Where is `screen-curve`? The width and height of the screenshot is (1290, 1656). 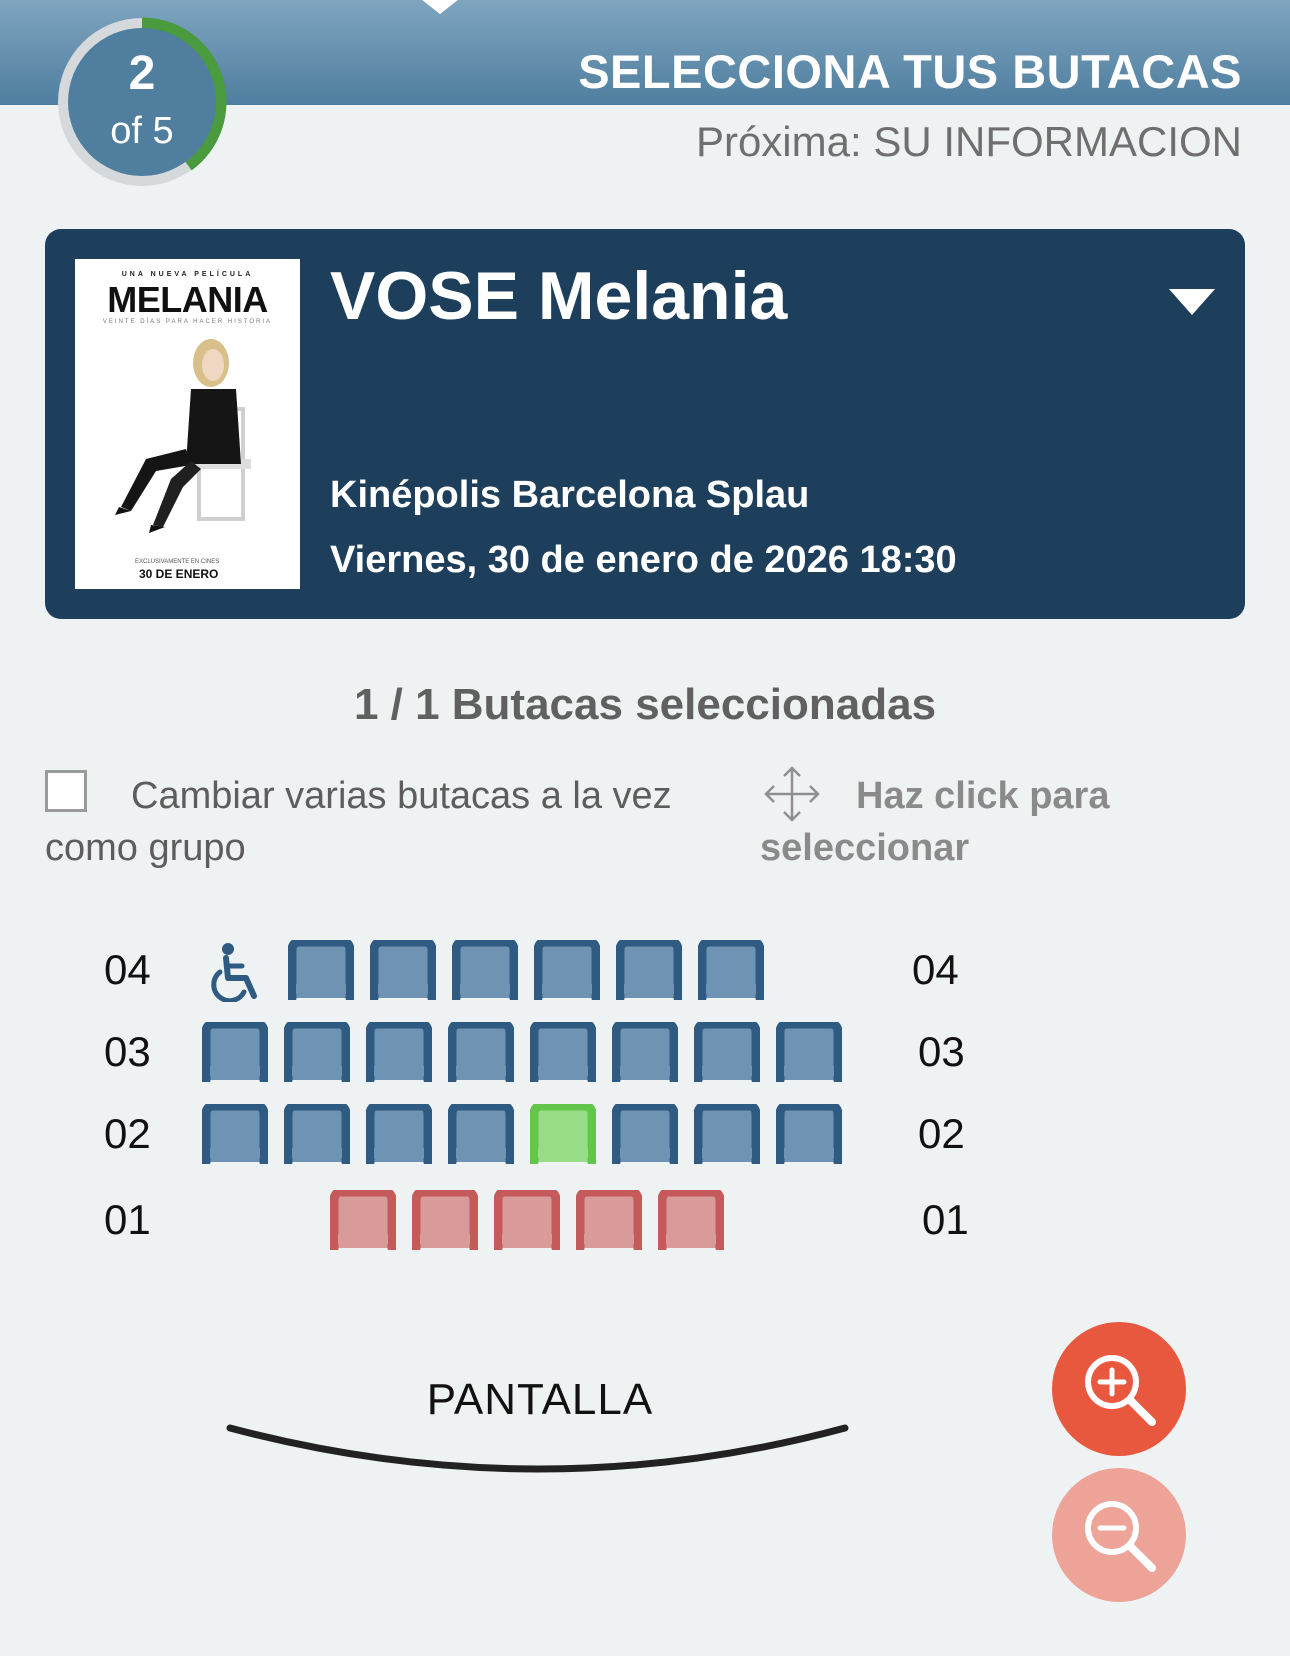
screen-curve is located at coordinates (537, 1448).